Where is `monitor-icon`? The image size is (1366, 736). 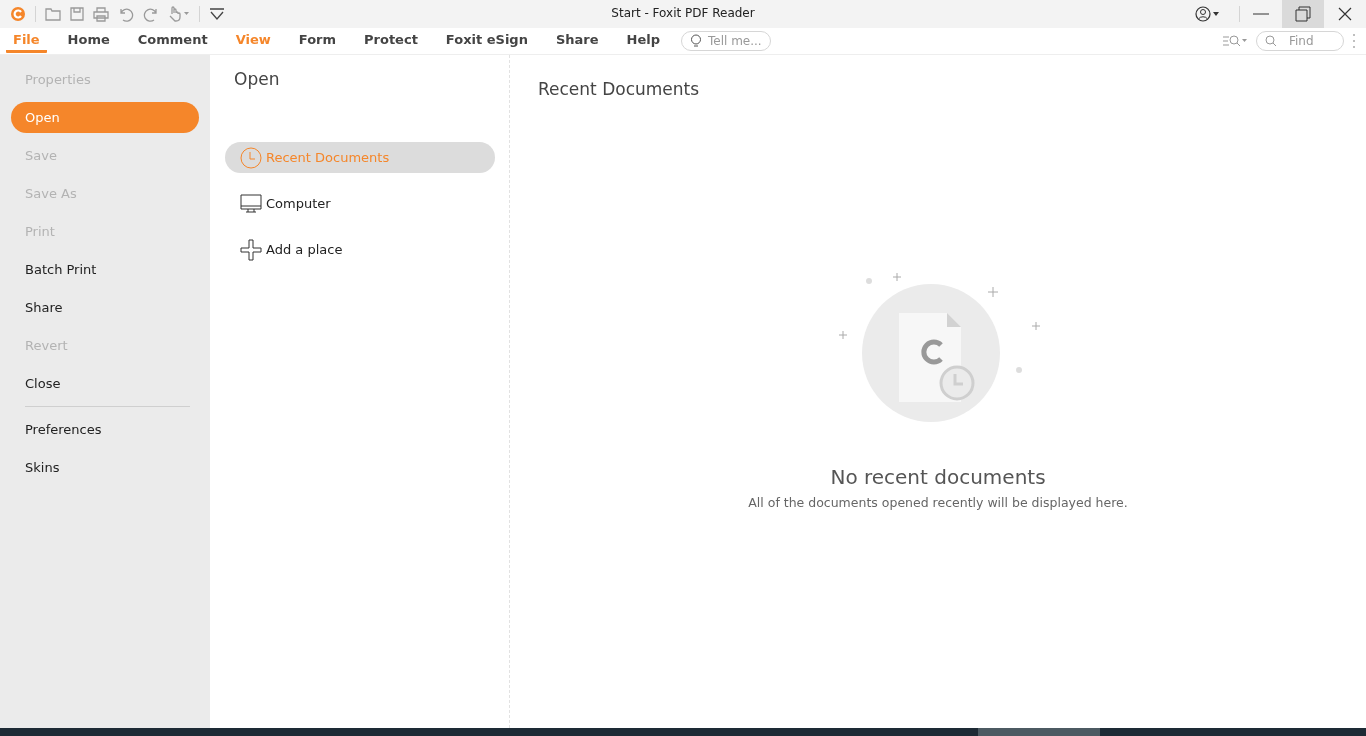 monitor-icon is located at coordinates (251, 203).